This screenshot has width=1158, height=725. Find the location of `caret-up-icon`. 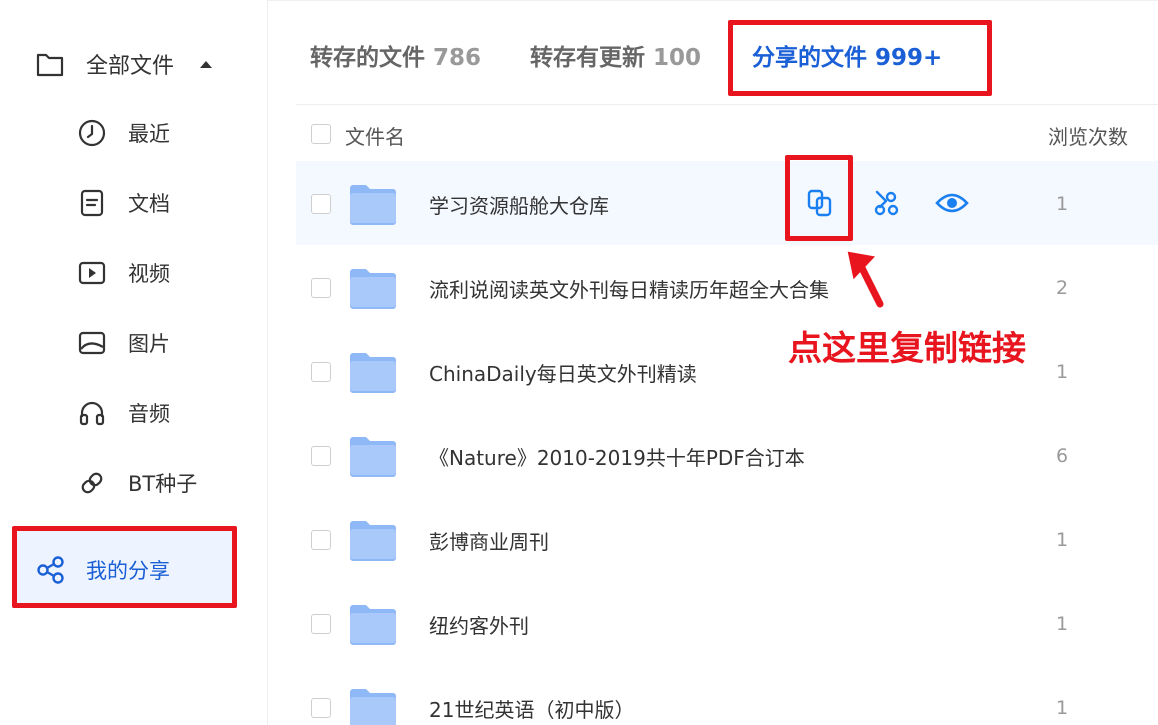

caret-up-icon is located at coordinates (206, 64).